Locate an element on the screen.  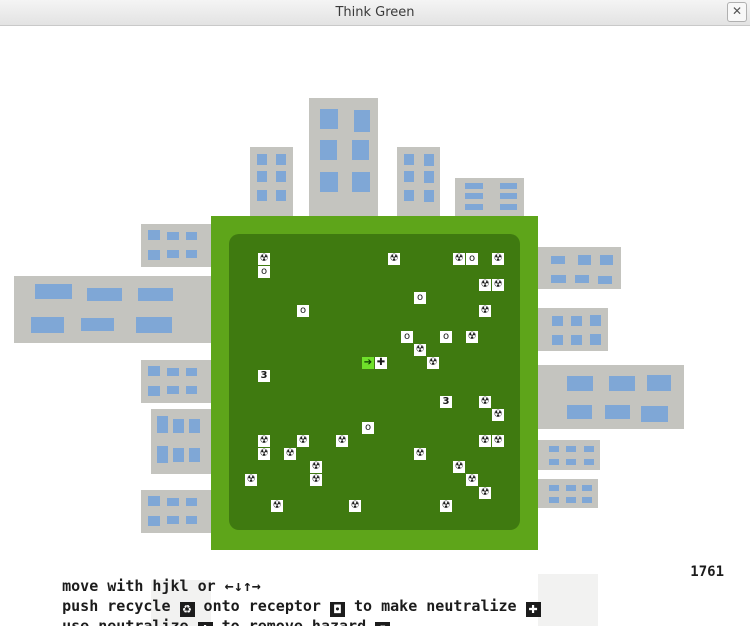
title-bar: Think Green ✕ is located at coordinates (375, 13).